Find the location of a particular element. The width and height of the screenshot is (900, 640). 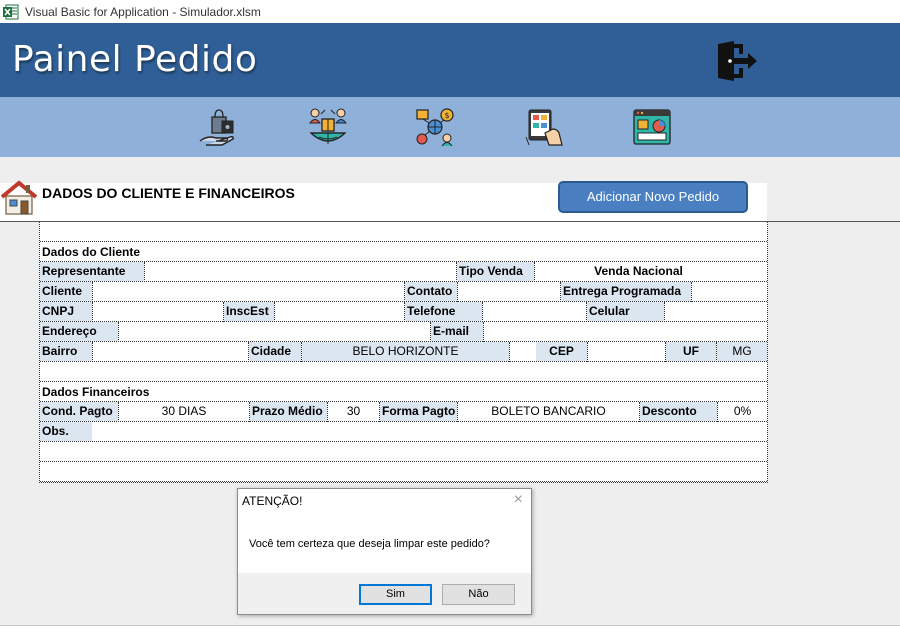

endereco-label: Endereço is located at coordinates (79, 331).